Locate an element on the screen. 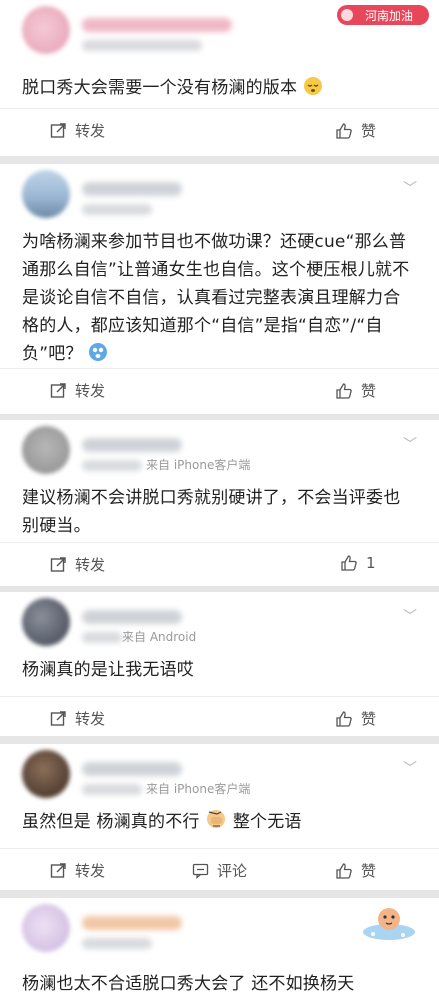 The height and width of the screenshot is (1000, 439). comment-text: 脱口秀大会需要一个没有杨澜的版本 is located at coordinates (219, 80).